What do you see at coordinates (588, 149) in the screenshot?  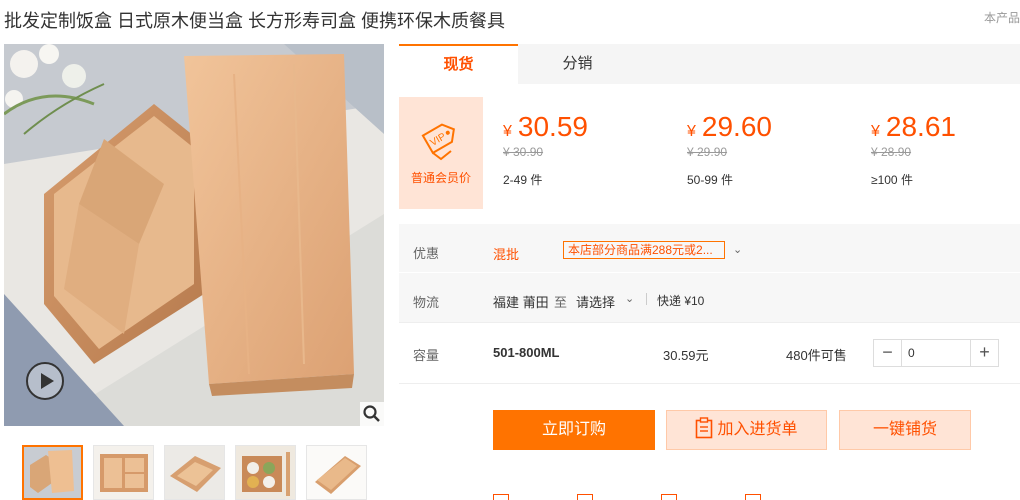 I see `price-tier-1: ¥30.59 ¥ 30.90 2-49 件` at bounding box center [588, 149].